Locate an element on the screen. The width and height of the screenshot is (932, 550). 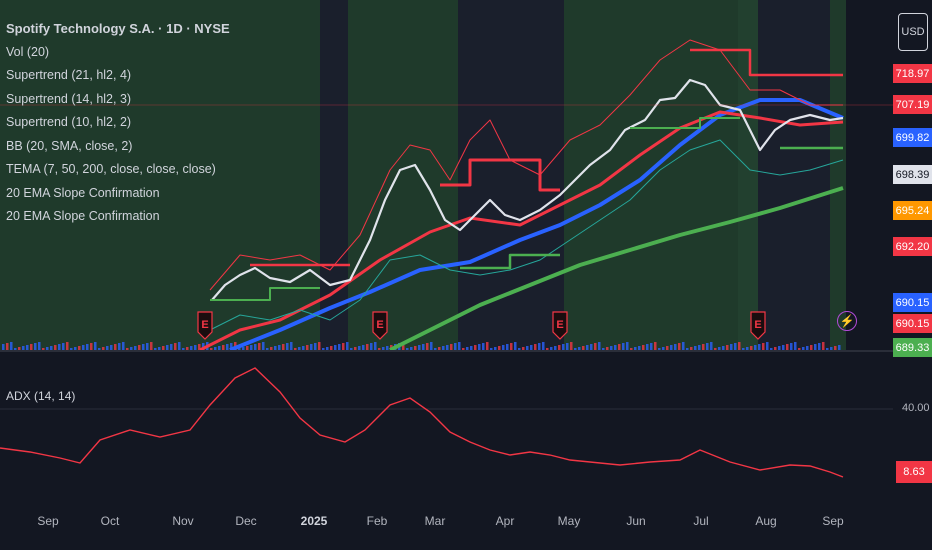
svg-text: E is located at coordinates (757, 325).